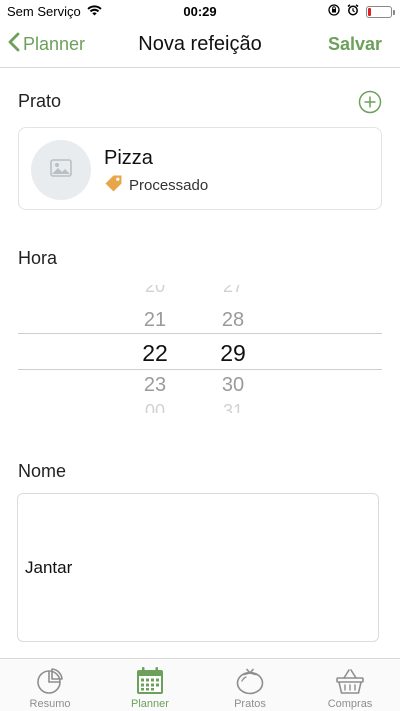  I want to click on back-button: Planner, so click(46, 44).